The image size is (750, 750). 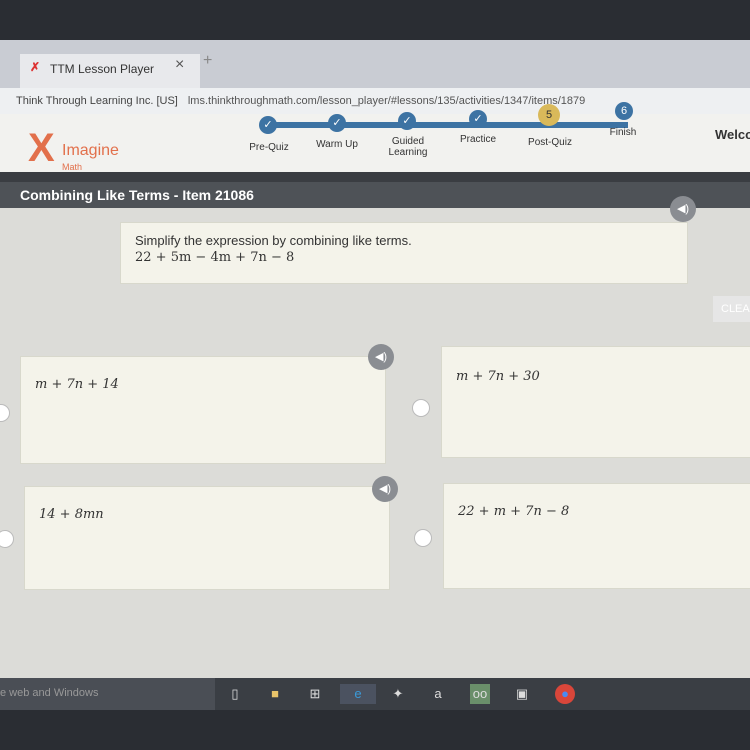 What do you see at coordinates (207, 61) in the screenshot?
I see `new-tab-button: +` at bounding box center [207, 61].